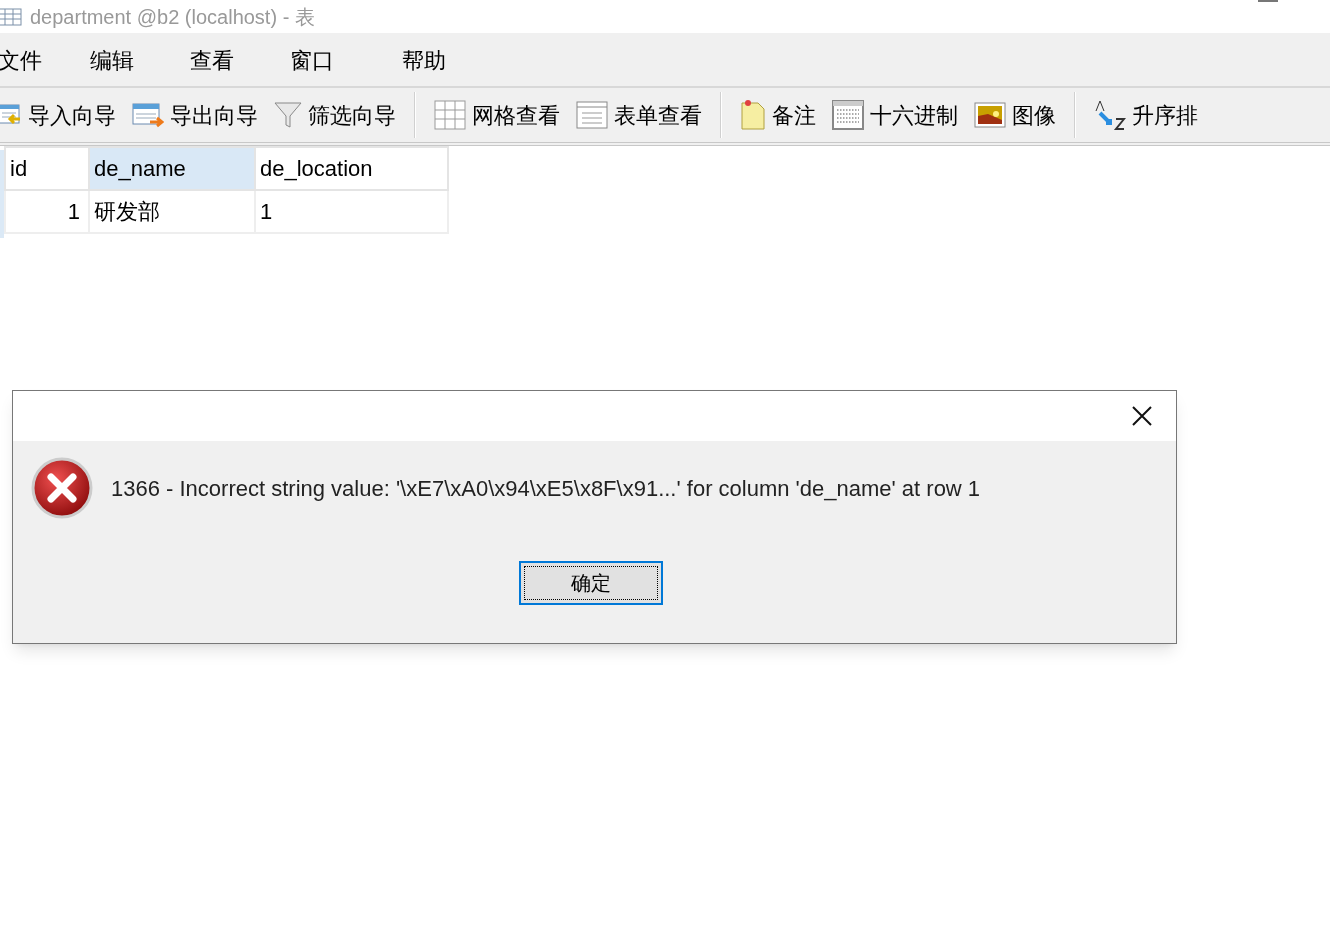 This screenshot has width=1330, height=942. Describe the element at coordinates (424, 60) in the screenshot. I see `menu-item: 帮助` at that location.